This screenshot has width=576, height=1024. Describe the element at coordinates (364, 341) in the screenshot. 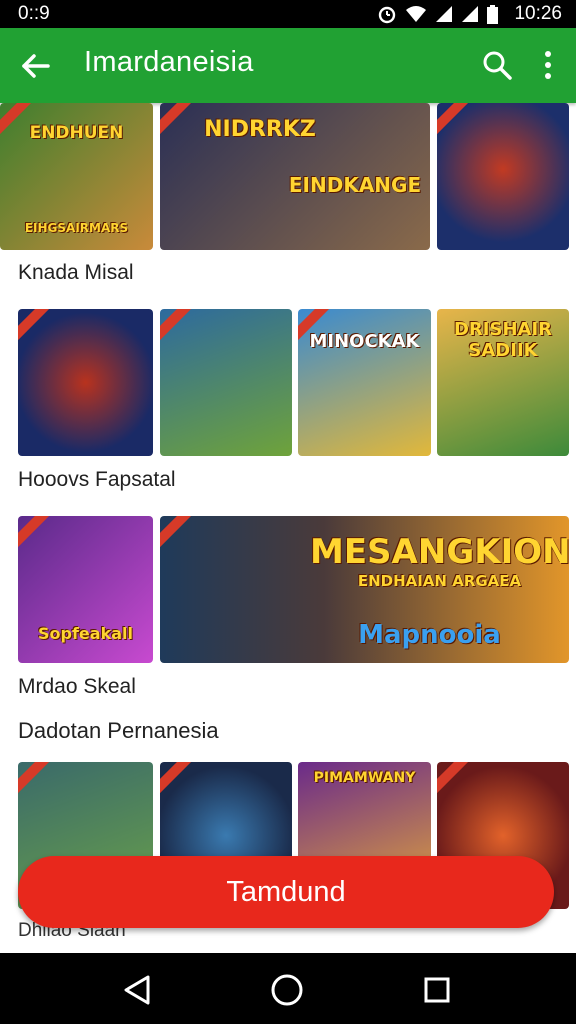

I see `tile-title: MINOCKAK` at that location.